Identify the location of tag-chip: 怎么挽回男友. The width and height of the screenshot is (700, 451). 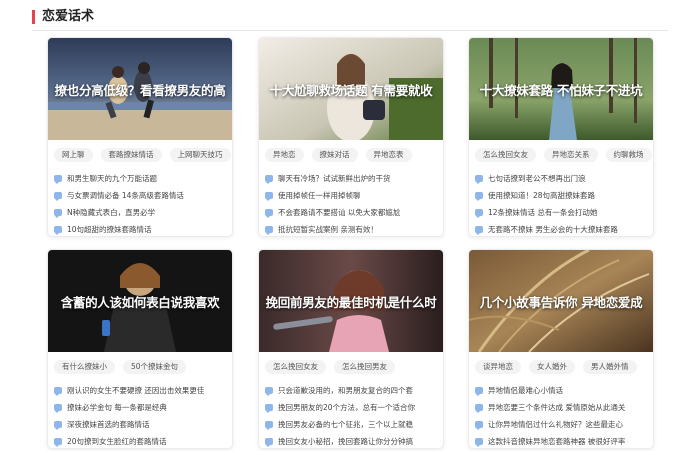
(364, 367).